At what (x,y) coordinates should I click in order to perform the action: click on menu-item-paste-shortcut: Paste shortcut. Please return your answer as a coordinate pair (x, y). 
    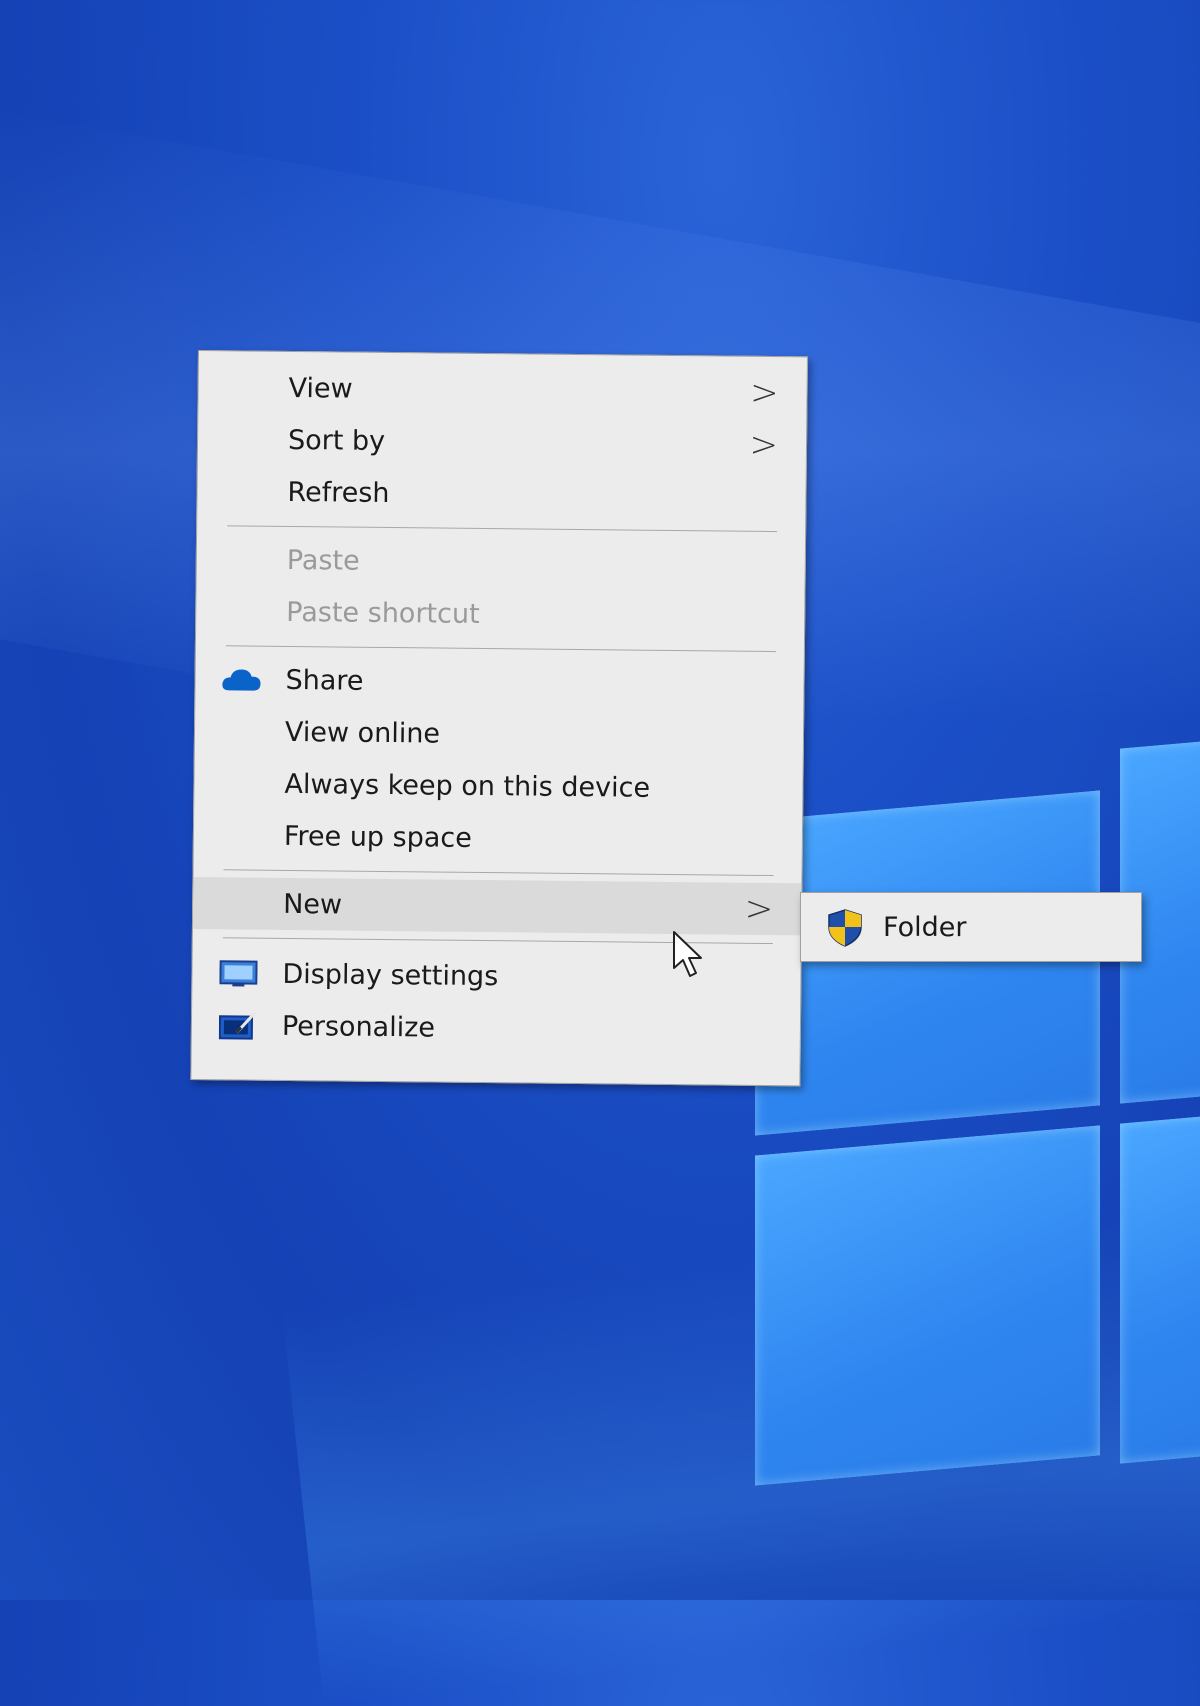
    Looking at the image, I should click on (500, 614).